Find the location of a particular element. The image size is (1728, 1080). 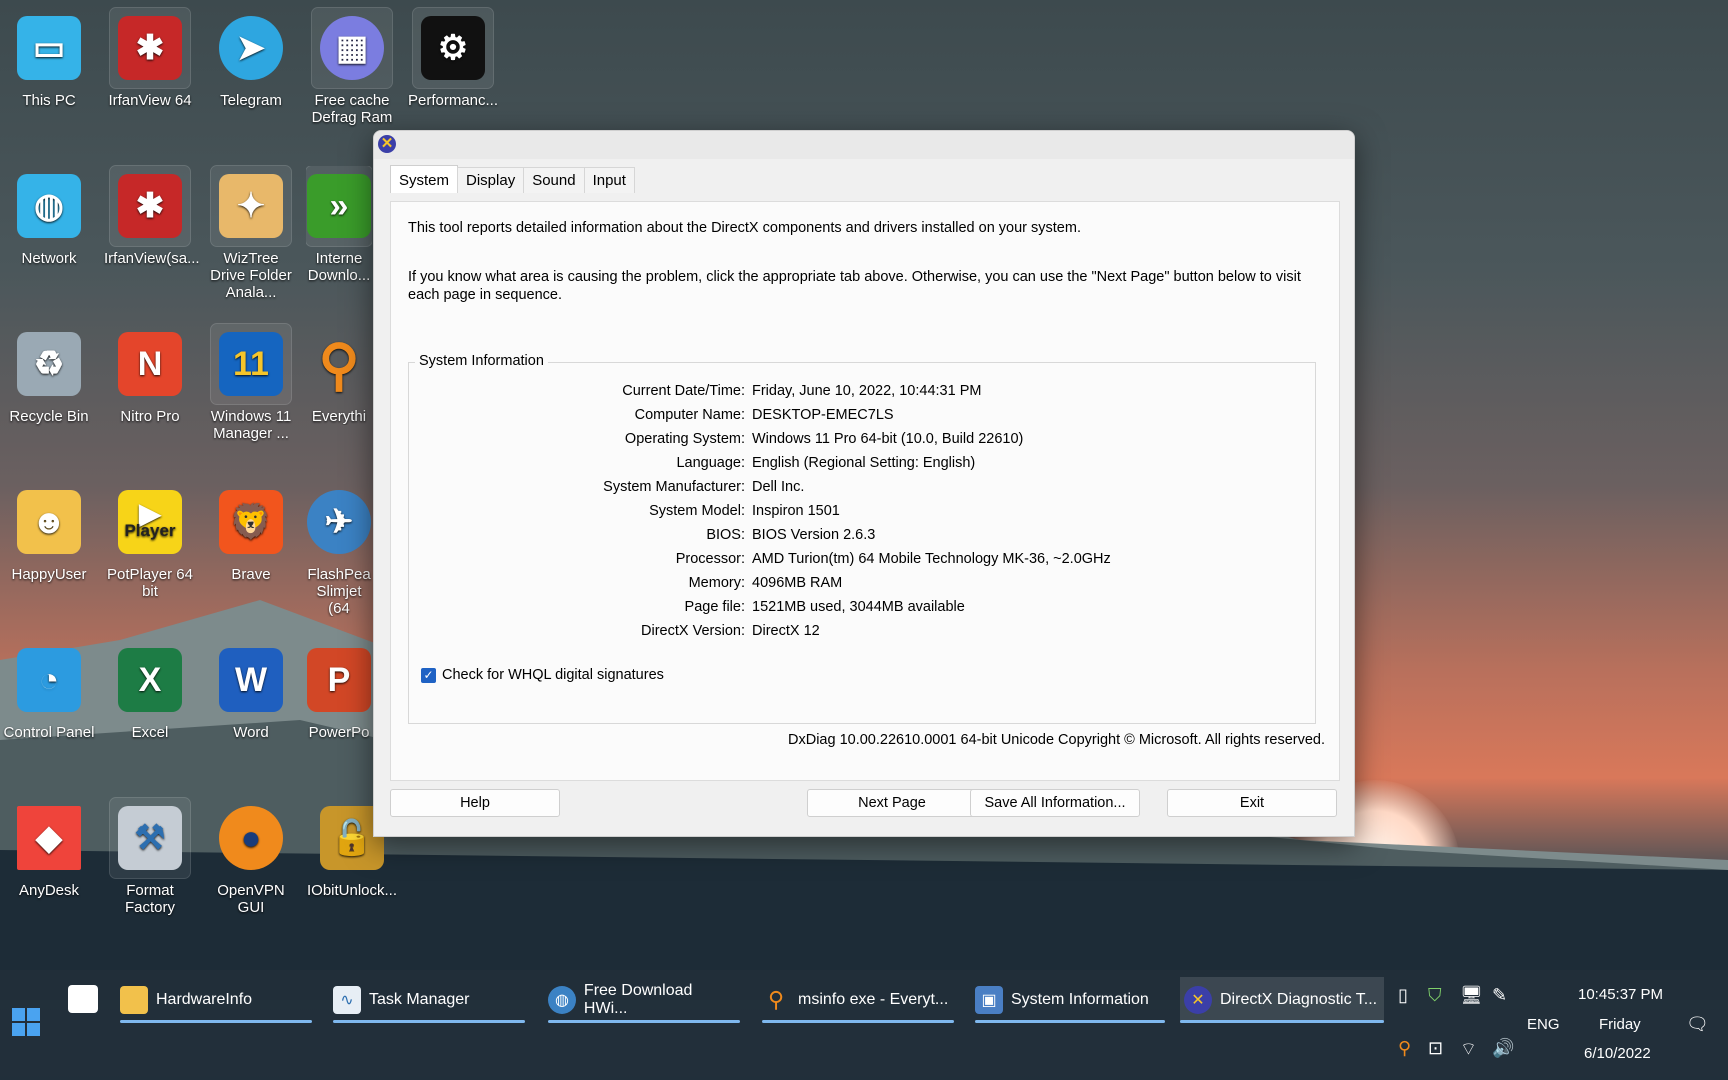

user-folder-icon: ☻ is located at coordinates (49, 522).